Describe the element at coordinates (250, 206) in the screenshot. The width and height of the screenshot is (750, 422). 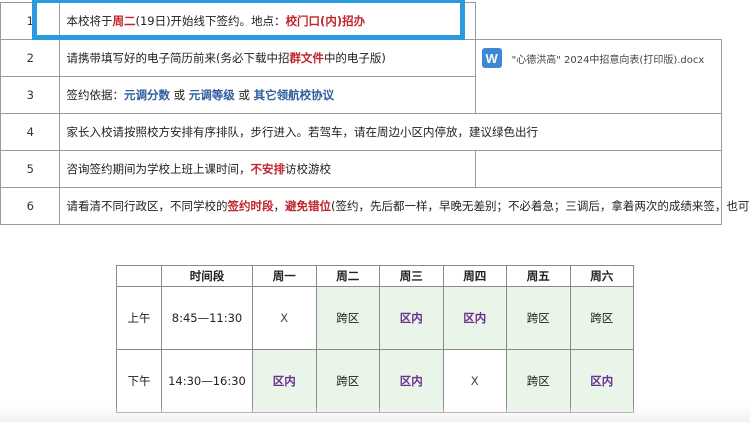
I see `emphasis-text: 签约时段` at that location.